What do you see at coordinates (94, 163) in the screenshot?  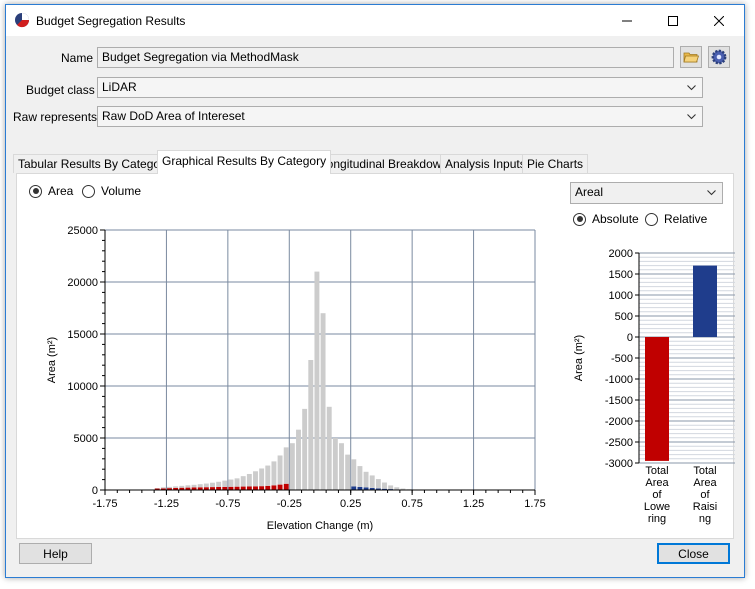 I see `tab-tabular-results: Tabular Results By Category` at bounding box center [94, 163].